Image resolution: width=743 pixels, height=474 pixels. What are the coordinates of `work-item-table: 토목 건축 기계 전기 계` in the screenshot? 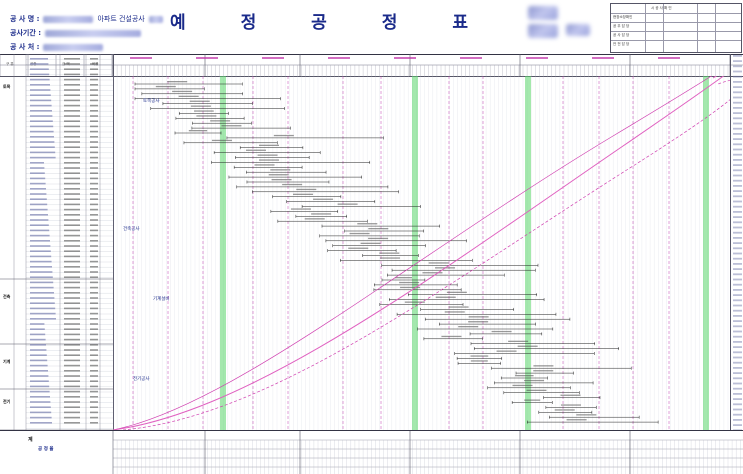 It's located at (57, 248).